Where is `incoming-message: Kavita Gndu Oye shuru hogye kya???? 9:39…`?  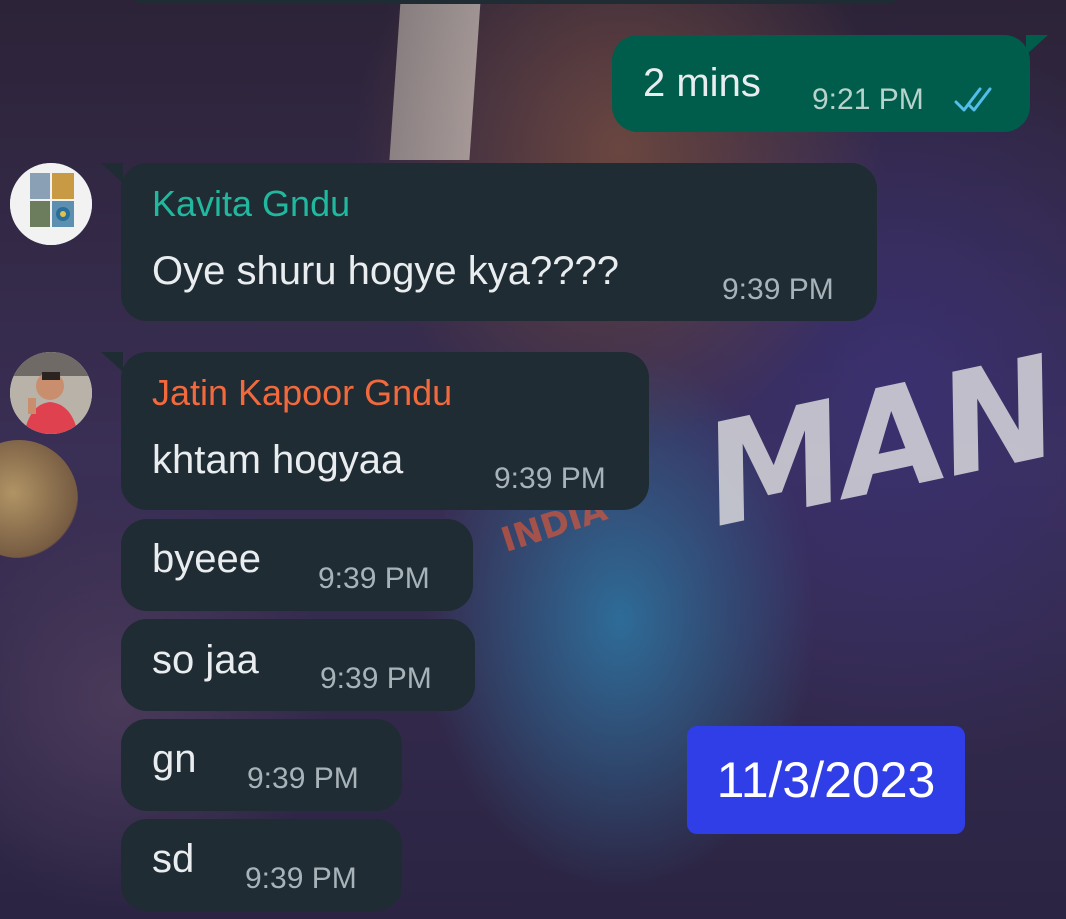
incoming-message: Kavita Gndu Oye shuru hogye kya???? 9:39… is located at coordinates (499, 242).